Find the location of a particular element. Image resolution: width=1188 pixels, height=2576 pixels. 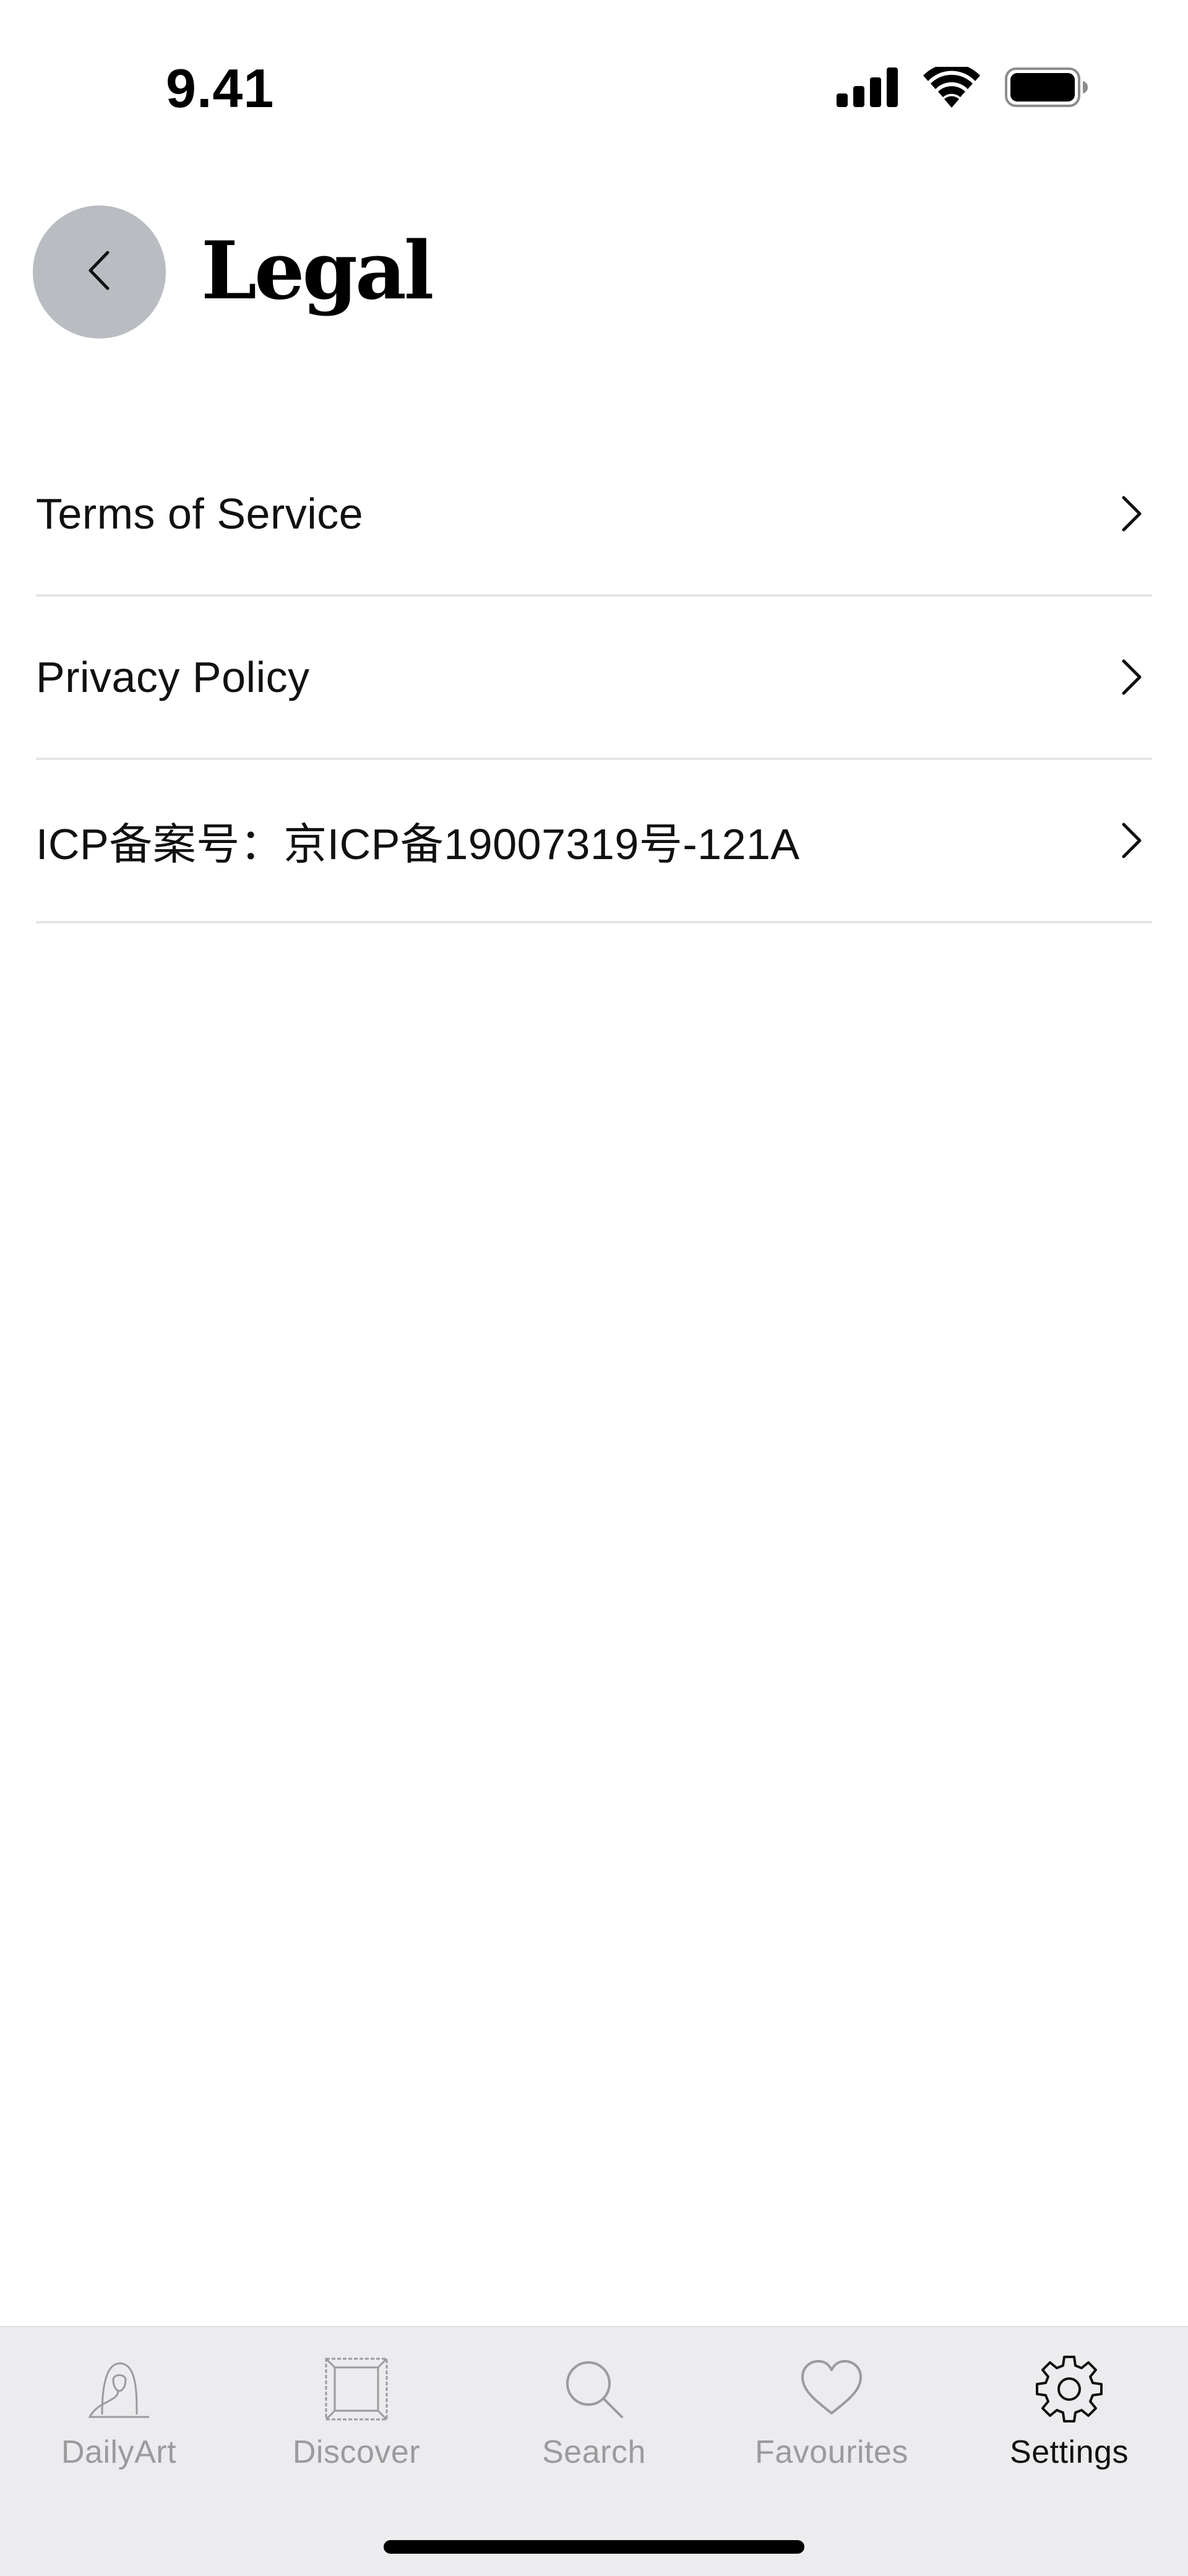

tab-search: Search is located at coordinates (594, 2413).